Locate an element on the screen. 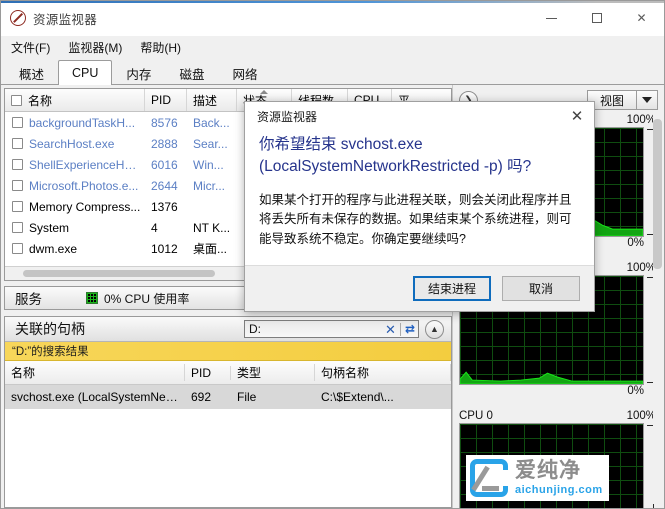 This screenshot has height=509, width=665. tab-network: 网络 is located at coordinates (244, 72).